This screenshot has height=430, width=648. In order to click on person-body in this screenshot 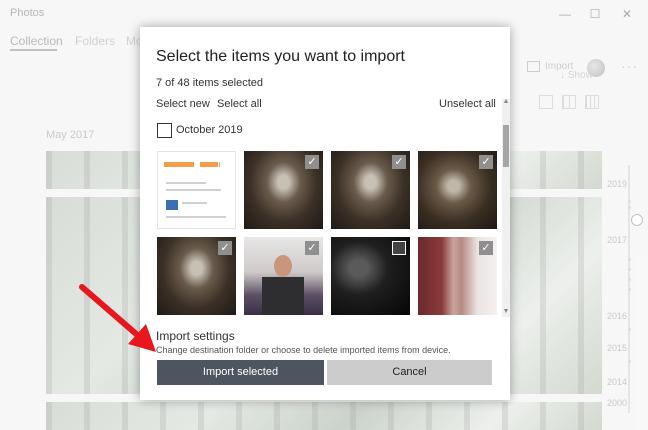, I will do `click(283, 296)`.